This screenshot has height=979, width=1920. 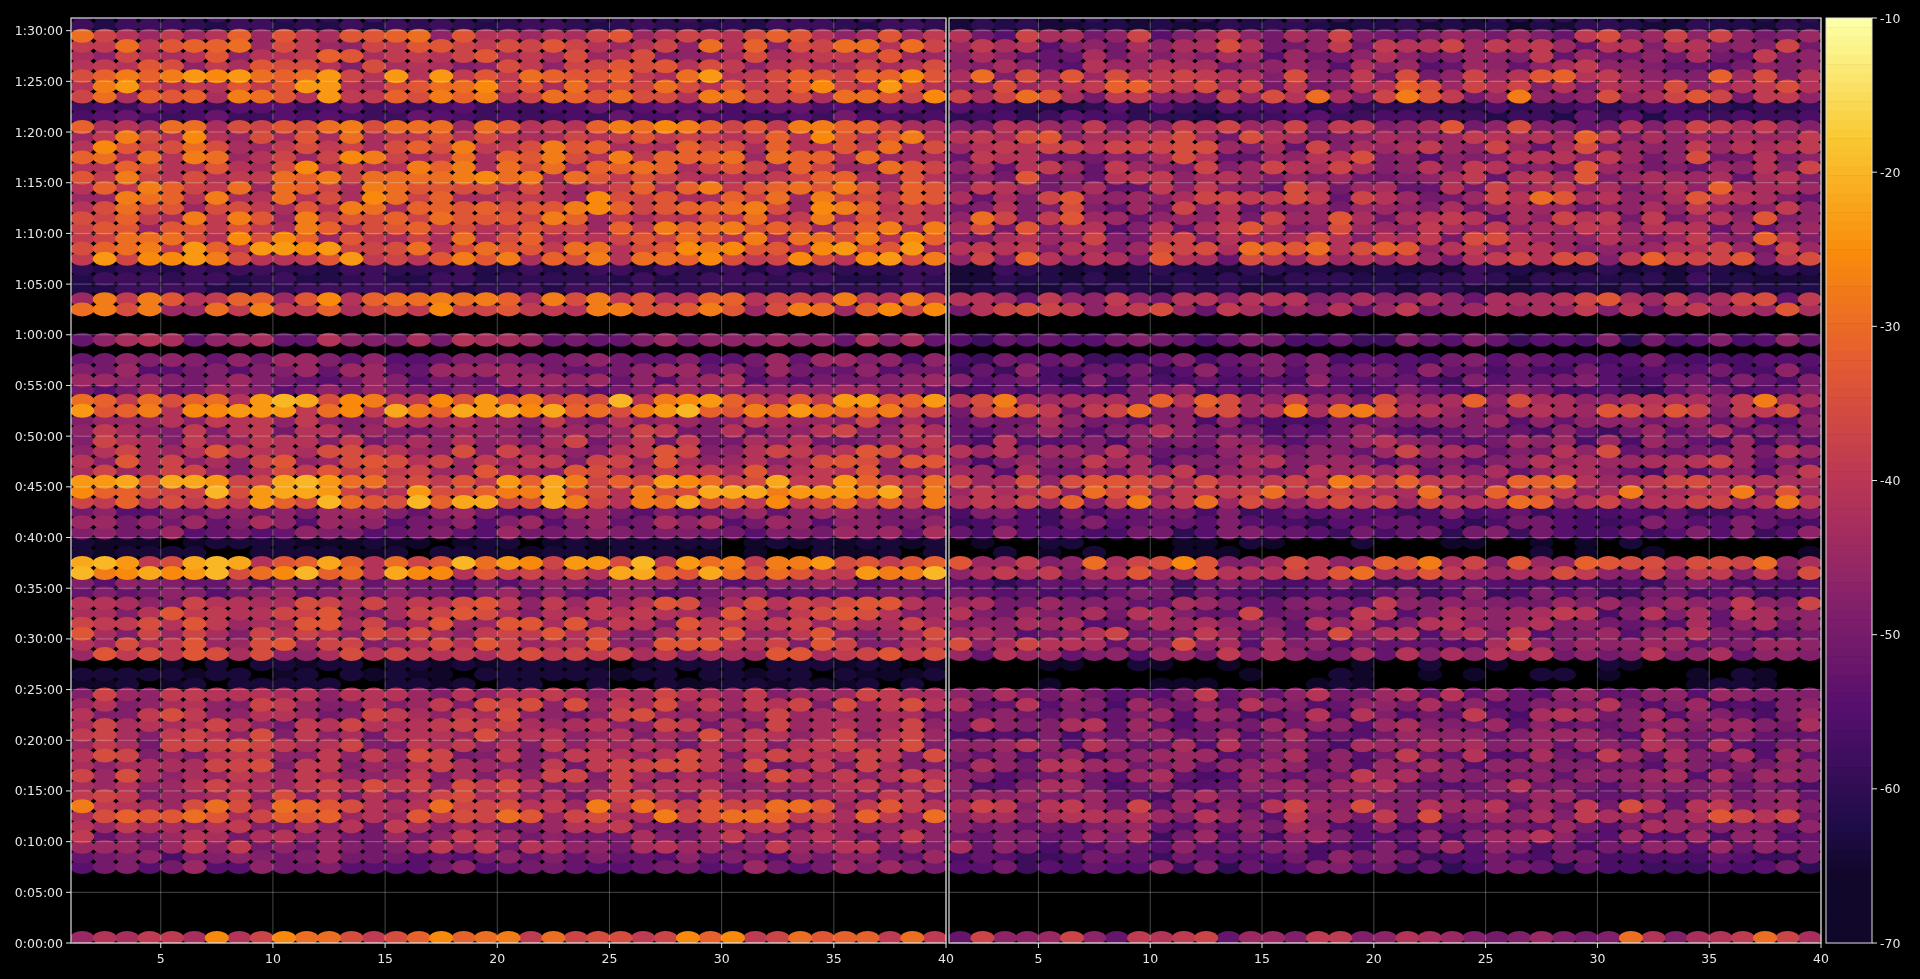 What do you see at coordinates (1890, 172) in the screenshot?
I see `colorbar-tick-label: -20` at bounding box center [1890, 172].